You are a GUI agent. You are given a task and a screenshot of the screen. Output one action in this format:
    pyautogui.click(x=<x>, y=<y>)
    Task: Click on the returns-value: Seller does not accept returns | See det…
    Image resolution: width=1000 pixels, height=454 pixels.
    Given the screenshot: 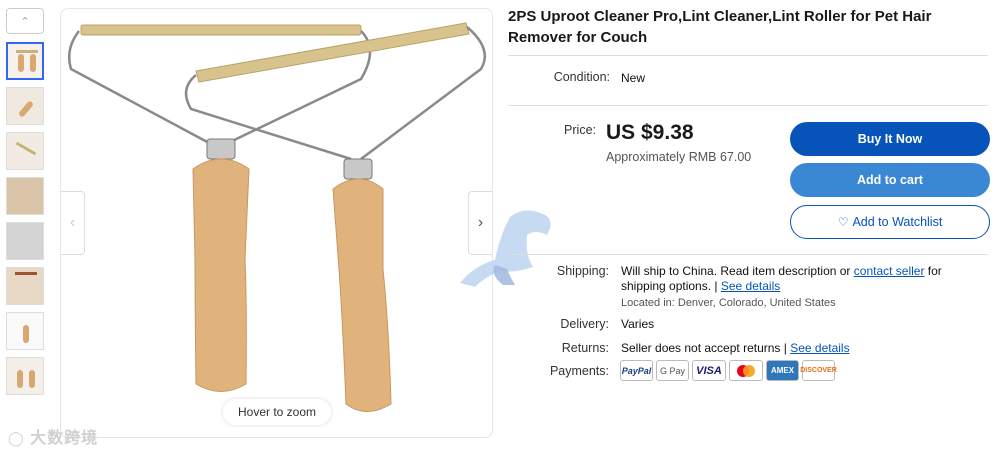 What is the action you would take?
    pyautogui.click(x=735, y=348)
    